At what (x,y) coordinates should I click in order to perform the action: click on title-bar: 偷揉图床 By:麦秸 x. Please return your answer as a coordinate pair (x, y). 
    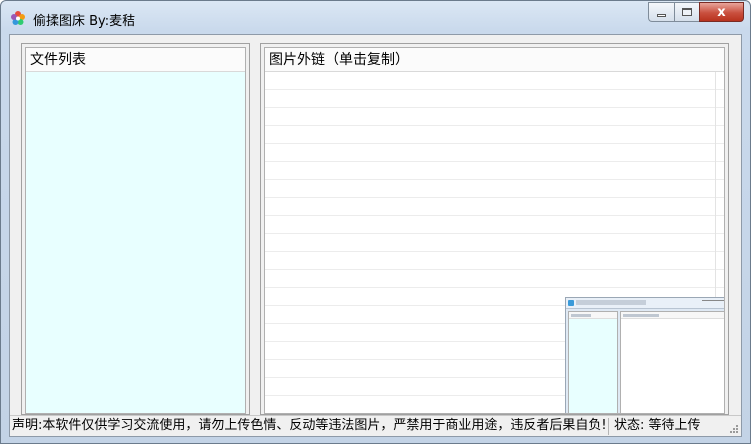
    Looking at the image, I should click on (375, 17).